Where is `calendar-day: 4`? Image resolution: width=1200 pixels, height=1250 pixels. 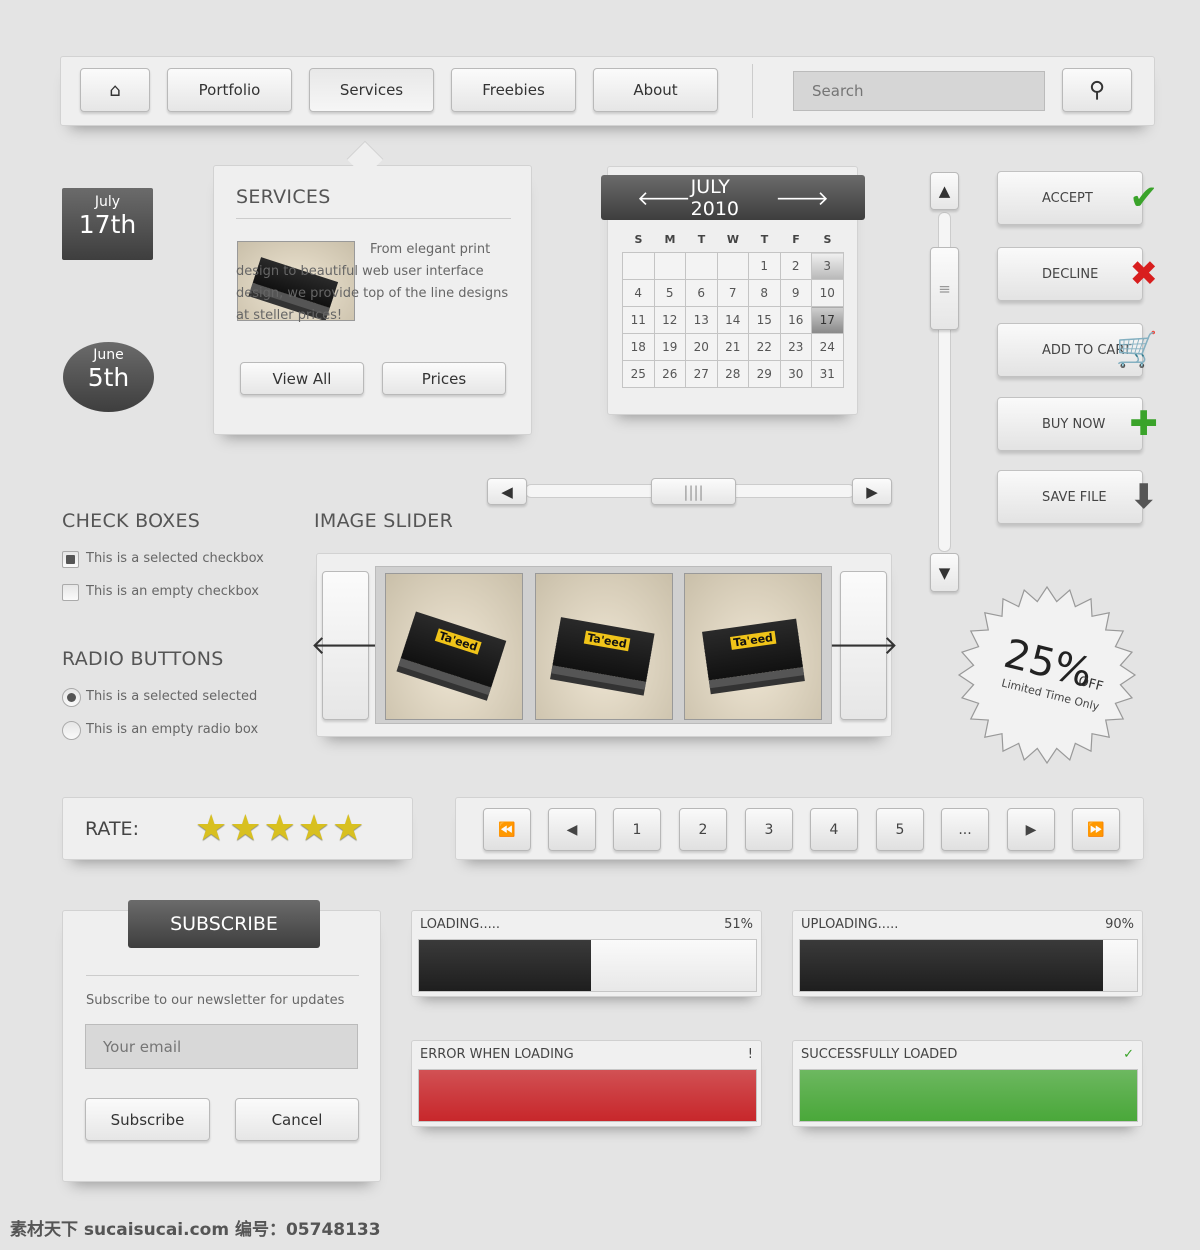 calendar-day: 4 is located at coordinates (638, 293).